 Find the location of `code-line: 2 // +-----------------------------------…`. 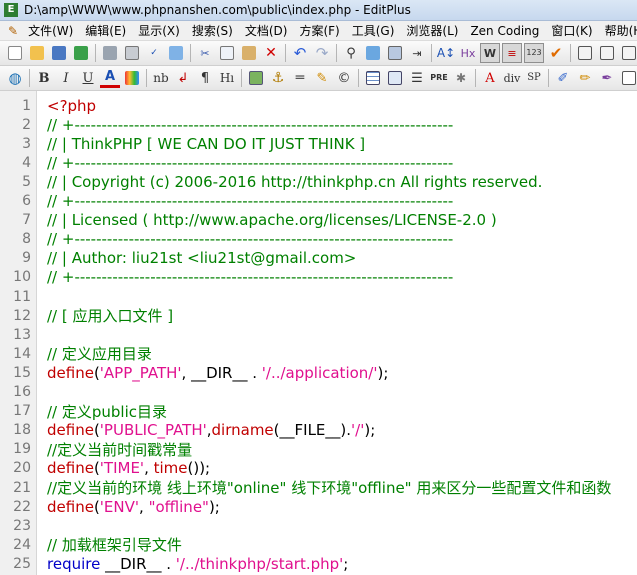

code-line: 2 // +-----------------------------------… is located at coordinates (318, 124).